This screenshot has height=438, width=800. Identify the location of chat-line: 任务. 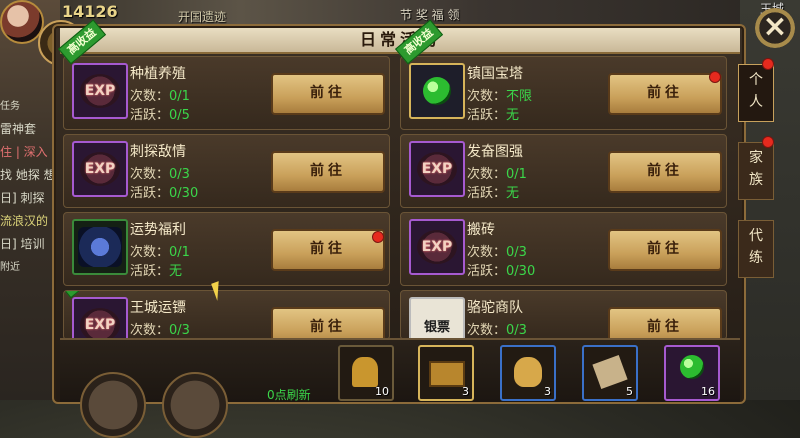
(10, 106).